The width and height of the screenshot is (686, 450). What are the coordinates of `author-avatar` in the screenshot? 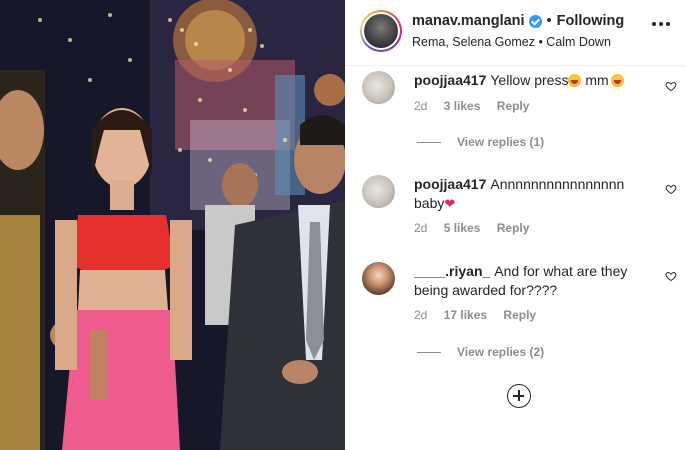 It's located at (381, 31).